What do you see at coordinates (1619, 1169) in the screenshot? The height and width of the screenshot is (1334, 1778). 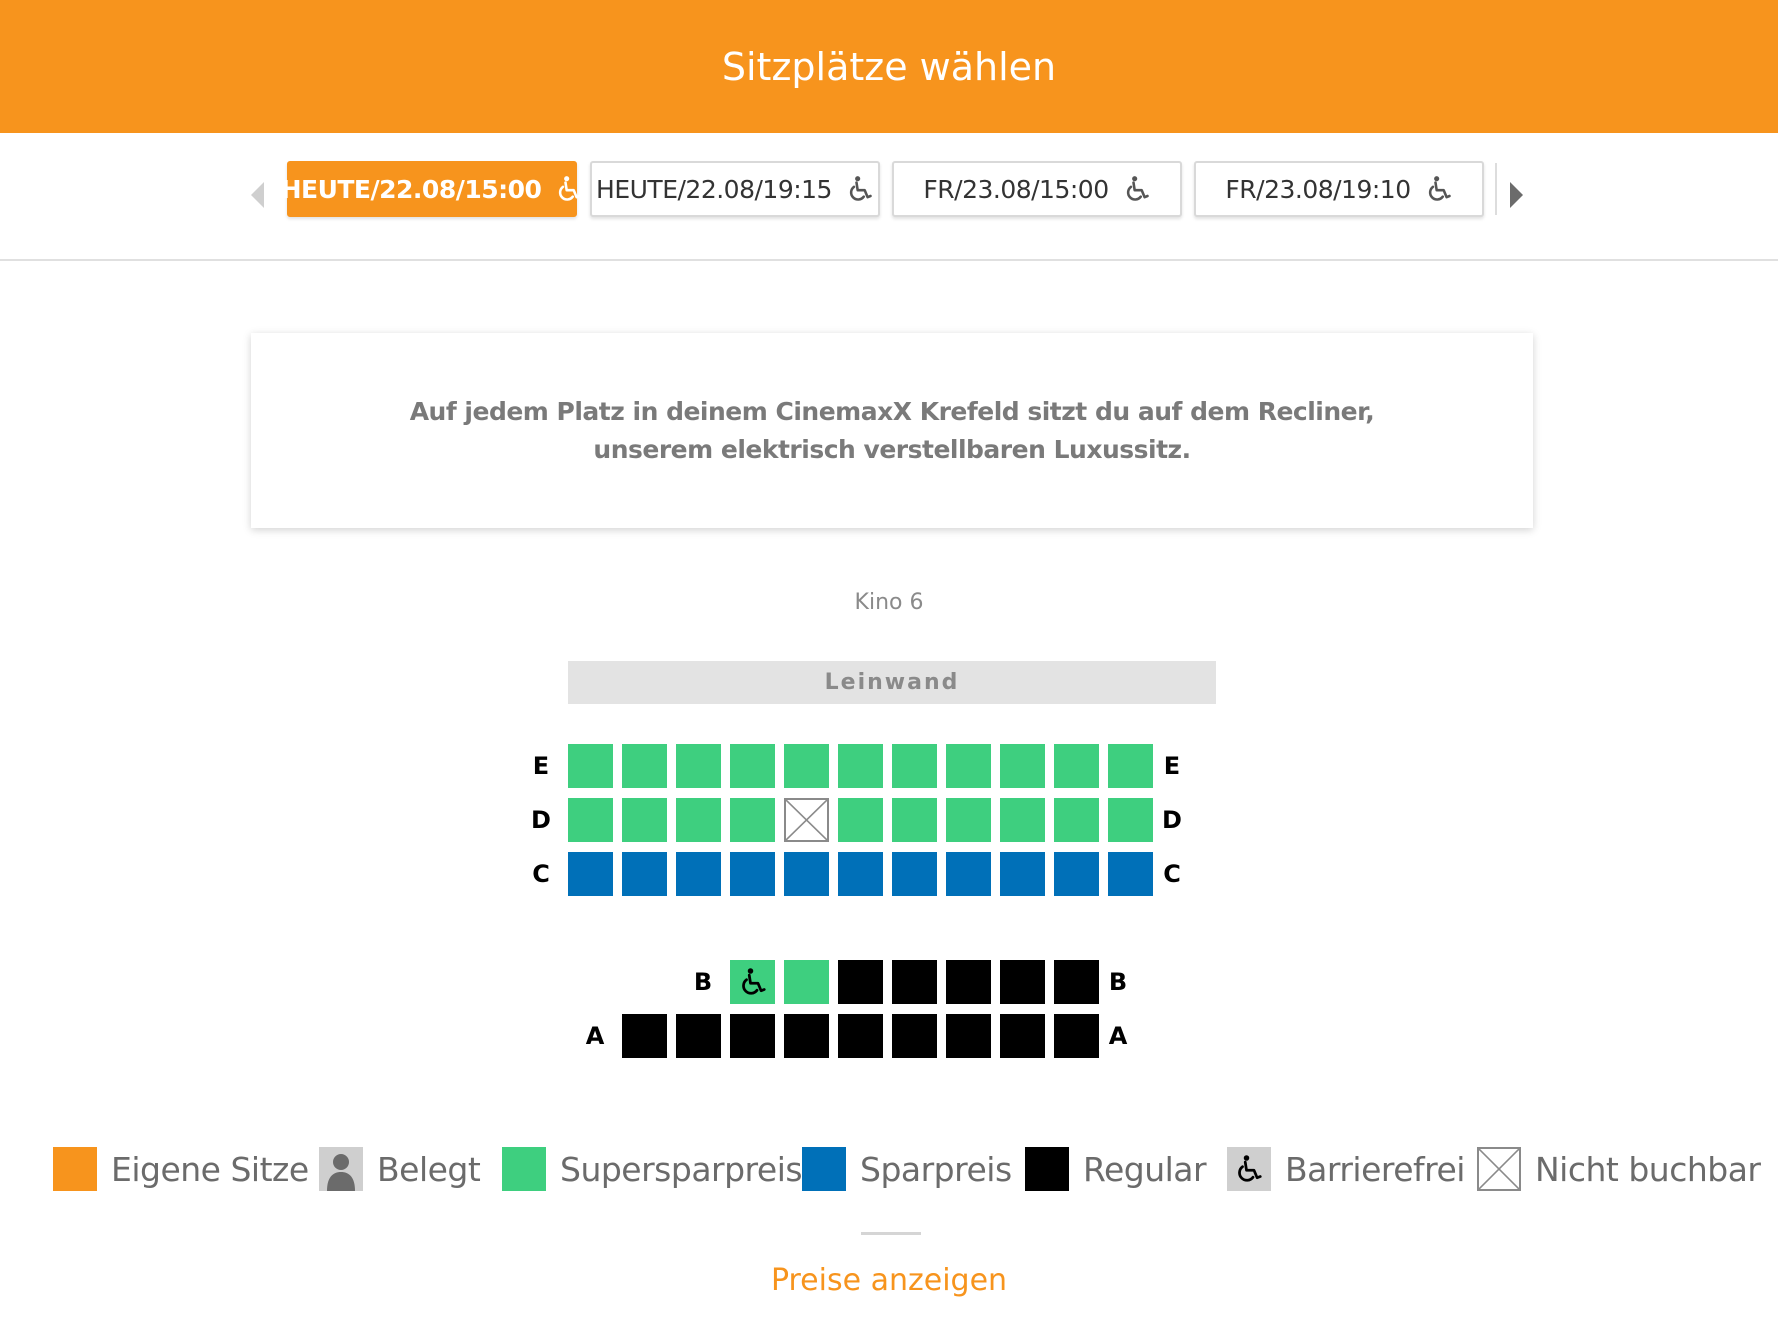 I see `legend-item-nicht-buchbar: Nicht buchbar` at bounding box center [1619, 1169].